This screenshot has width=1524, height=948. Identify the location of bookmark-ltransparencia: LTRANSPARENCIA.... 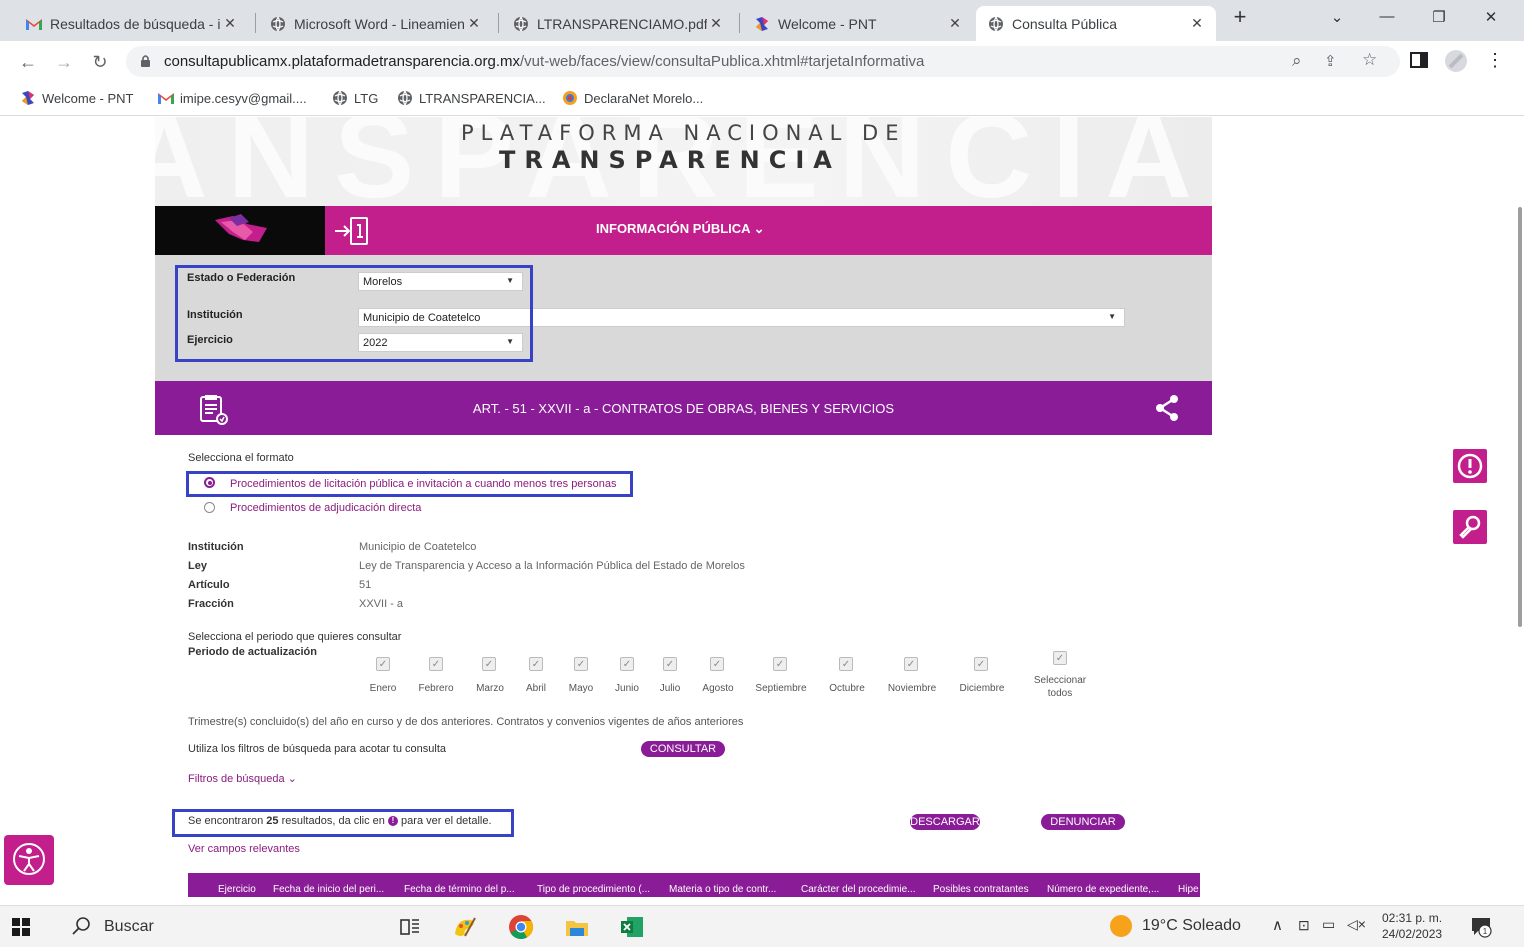
(471, 98).